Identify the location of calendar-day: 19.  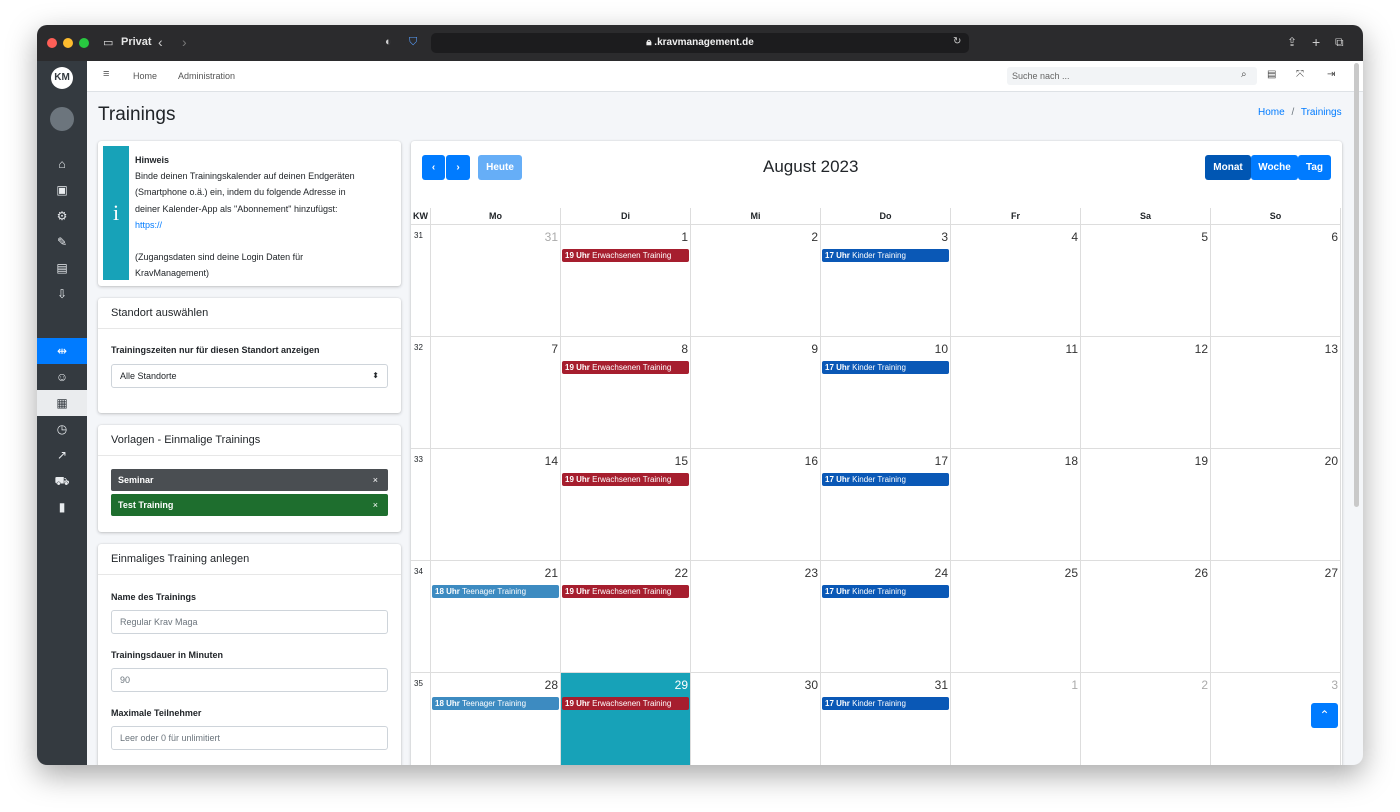
(1146, 505).